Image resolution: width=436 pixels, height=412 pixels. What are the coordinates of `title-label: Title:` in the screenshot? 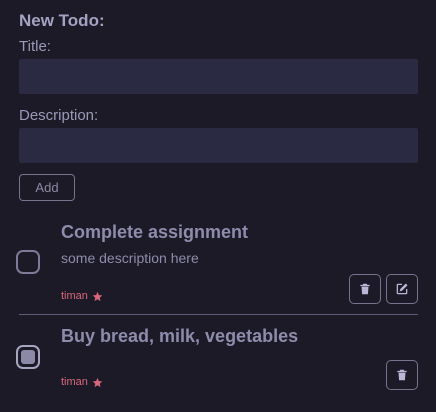 It's located at (35, 46).